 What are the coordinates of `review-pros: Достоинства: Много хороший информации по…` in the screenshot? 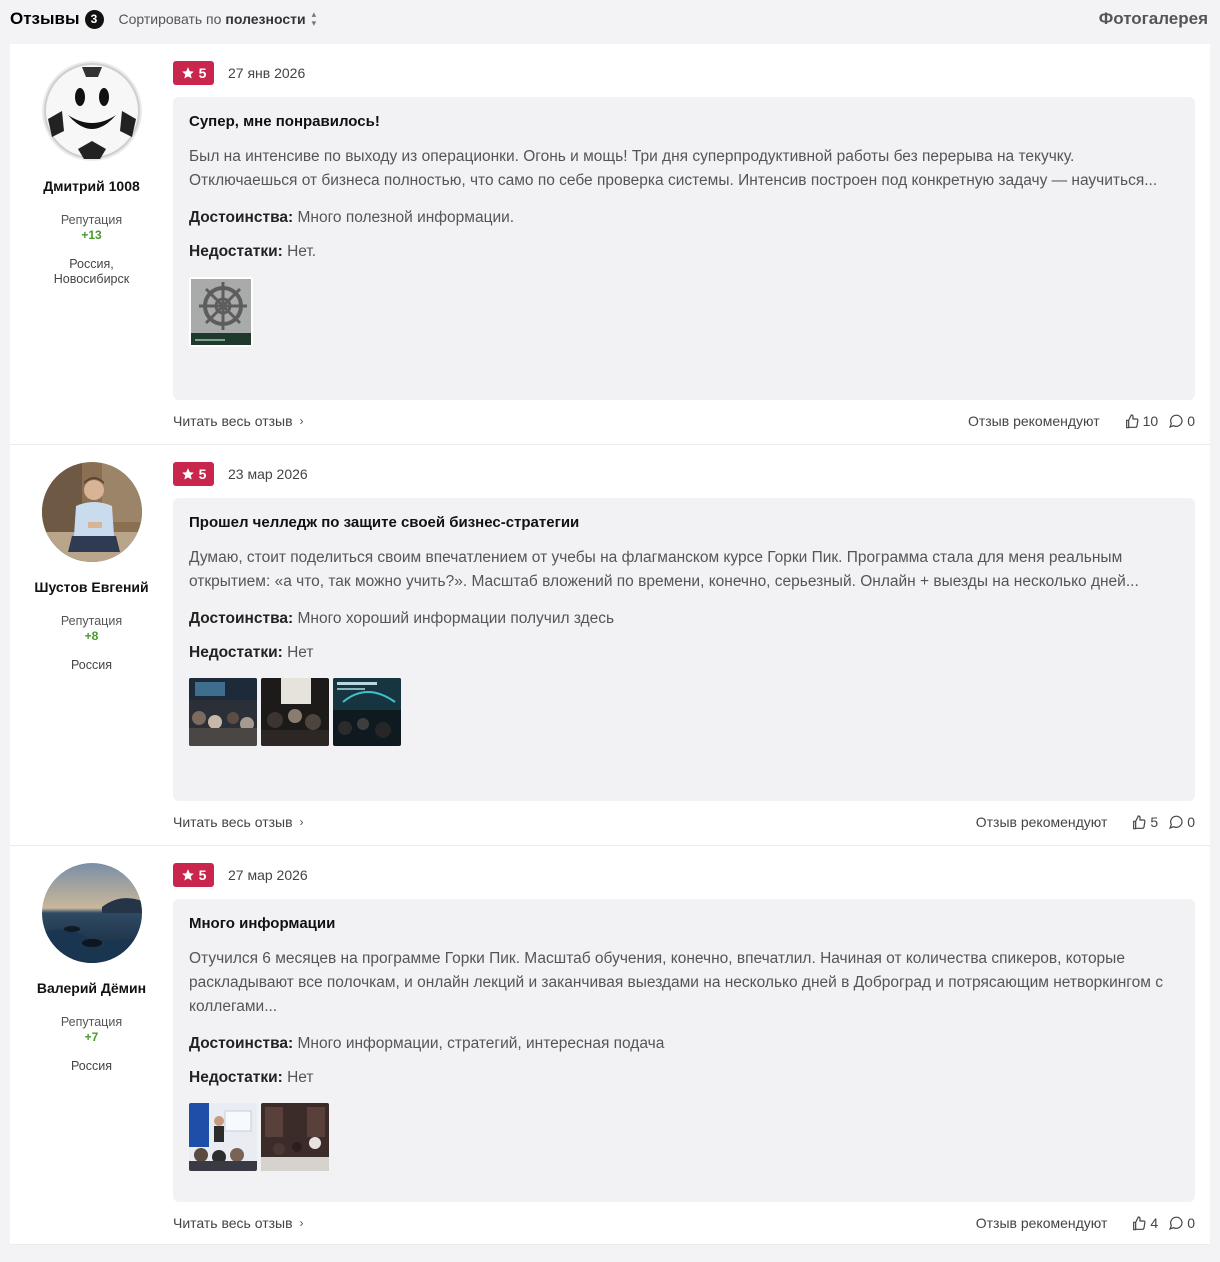 It's located at (684, 619).